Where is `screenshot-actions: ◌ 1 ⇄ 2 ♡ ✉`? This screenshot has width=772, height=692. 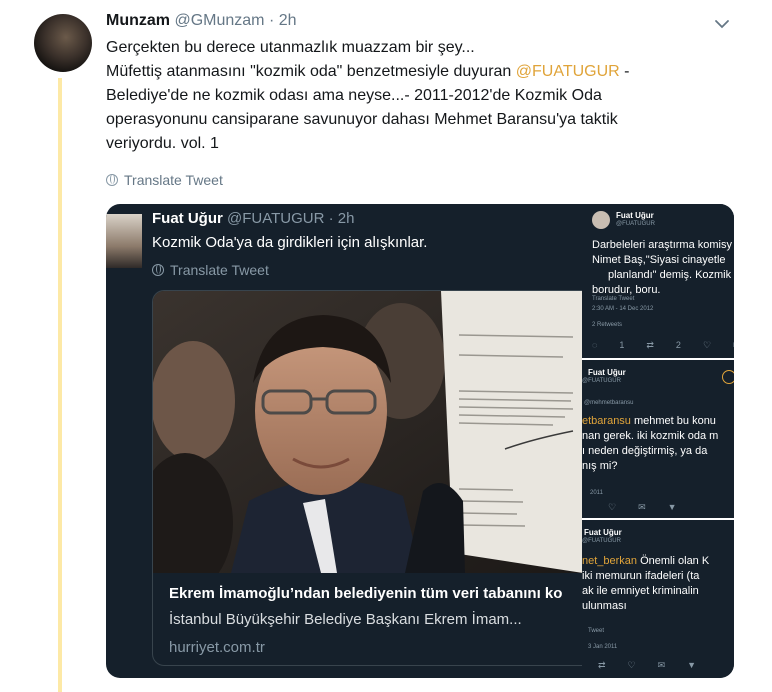 screenshot-actions: ◌ 1 ⇄ 2 ♡ ✉ is located at coordinates (663, 345).